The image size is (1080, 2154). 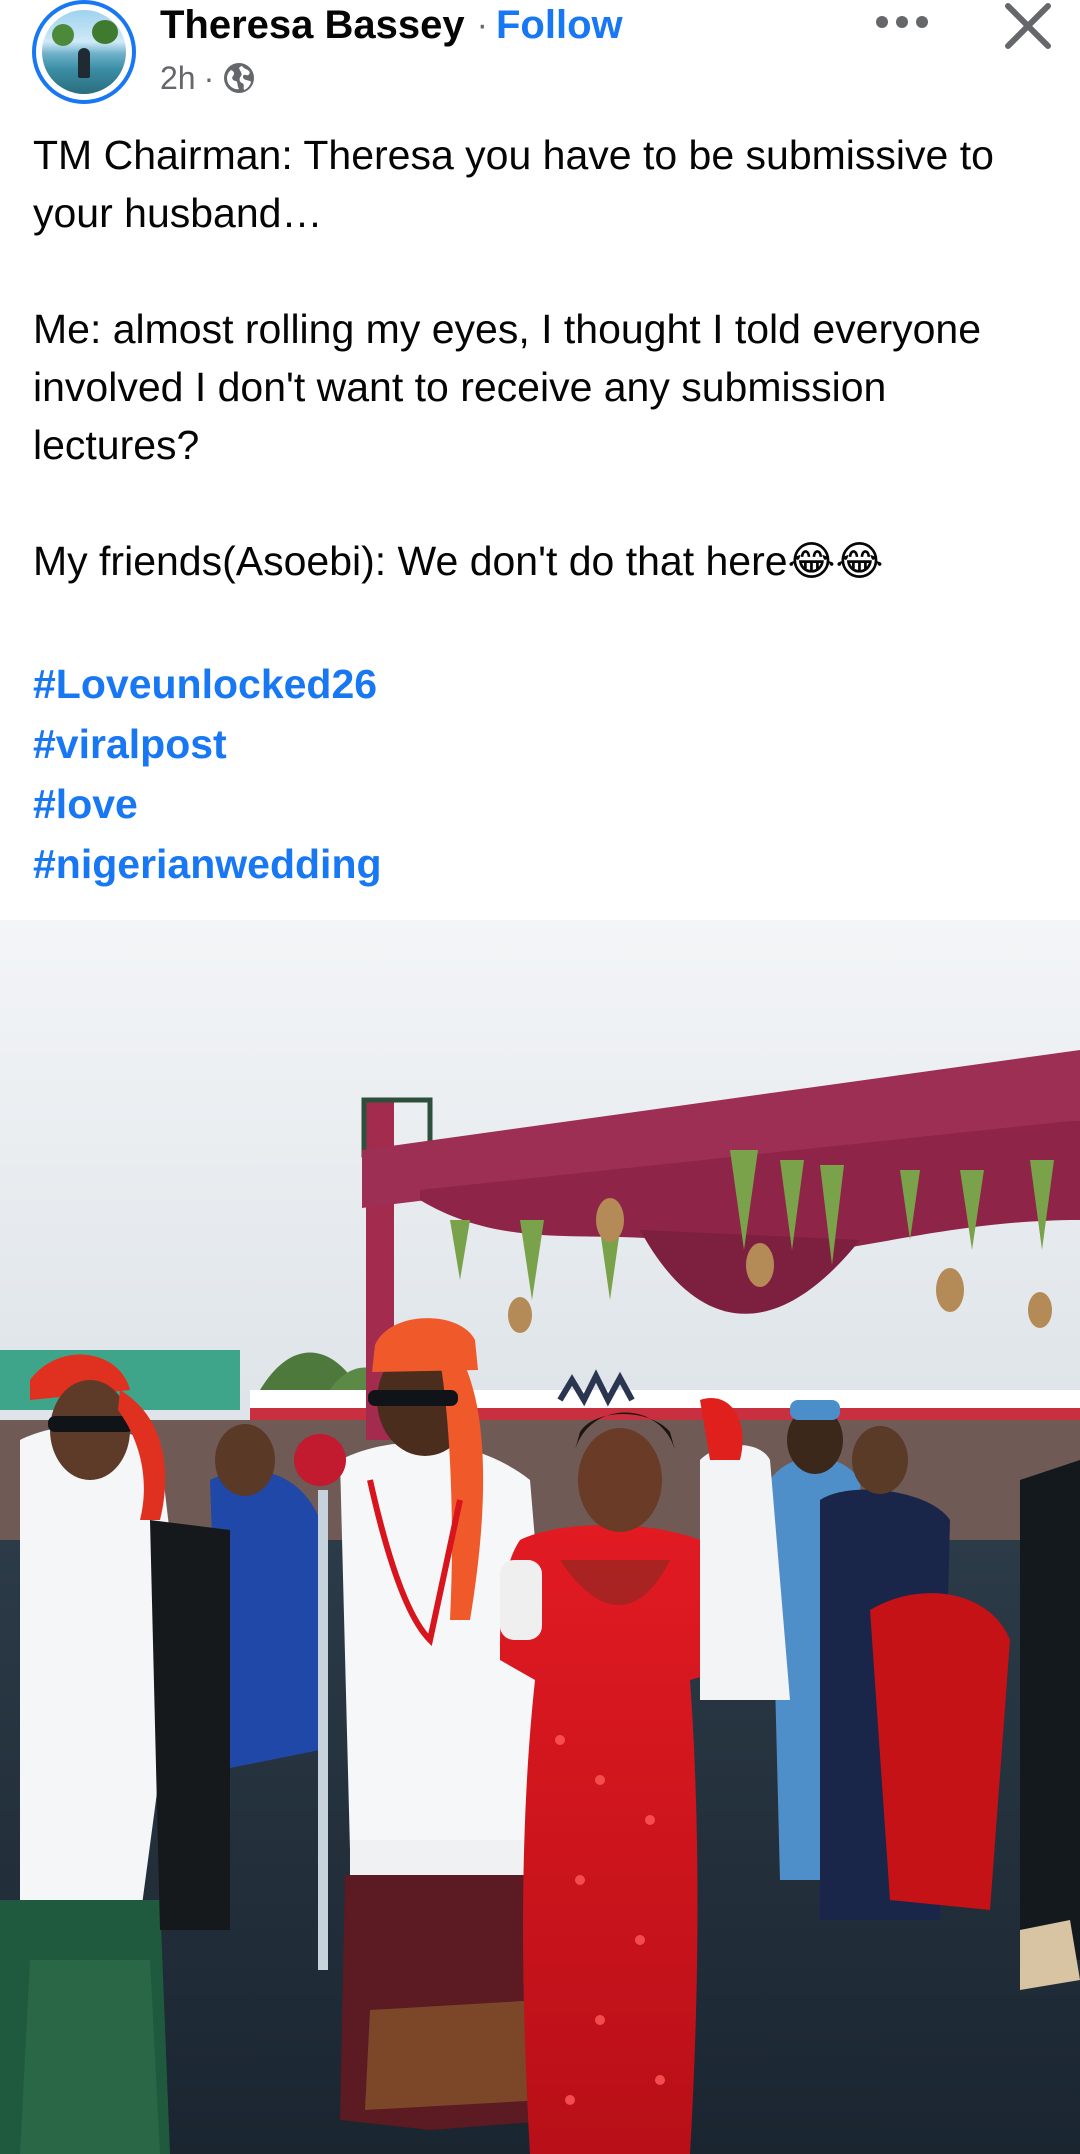 I want to click on avatar-photo, so click(x=84, y=52).